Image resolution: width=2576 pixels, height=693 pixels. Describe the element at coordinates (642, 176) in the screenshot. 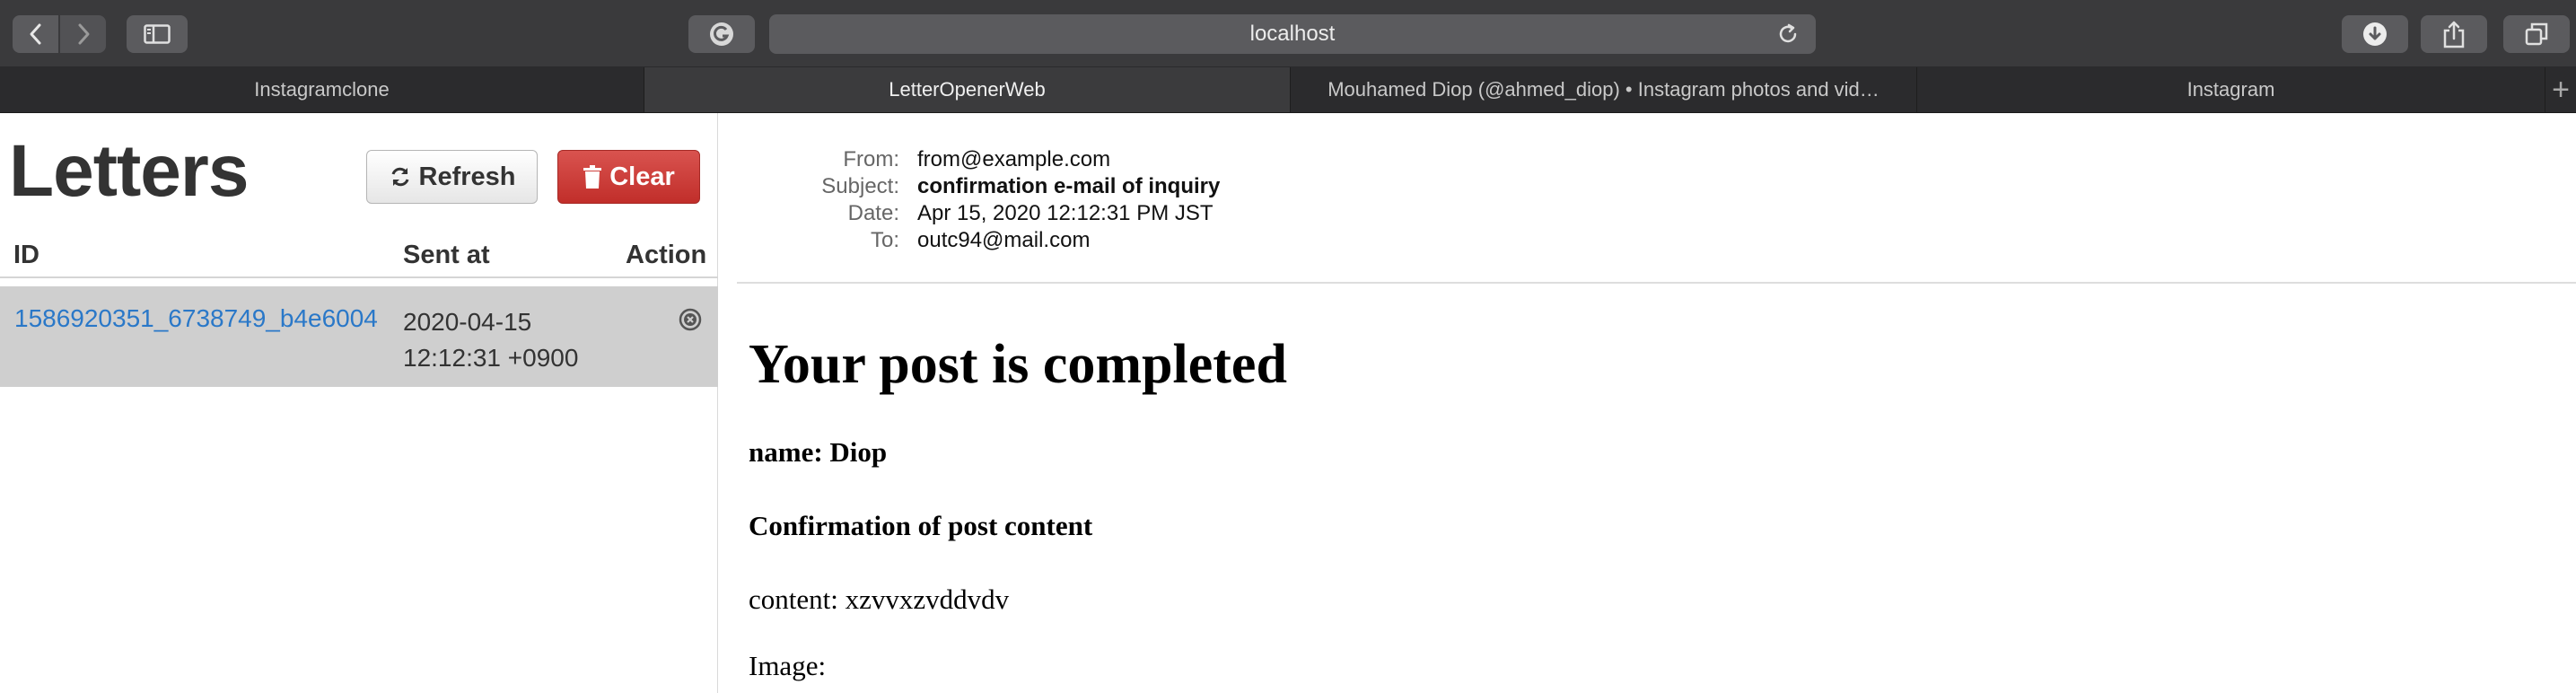

I see `clear-label: Clear` at that location.